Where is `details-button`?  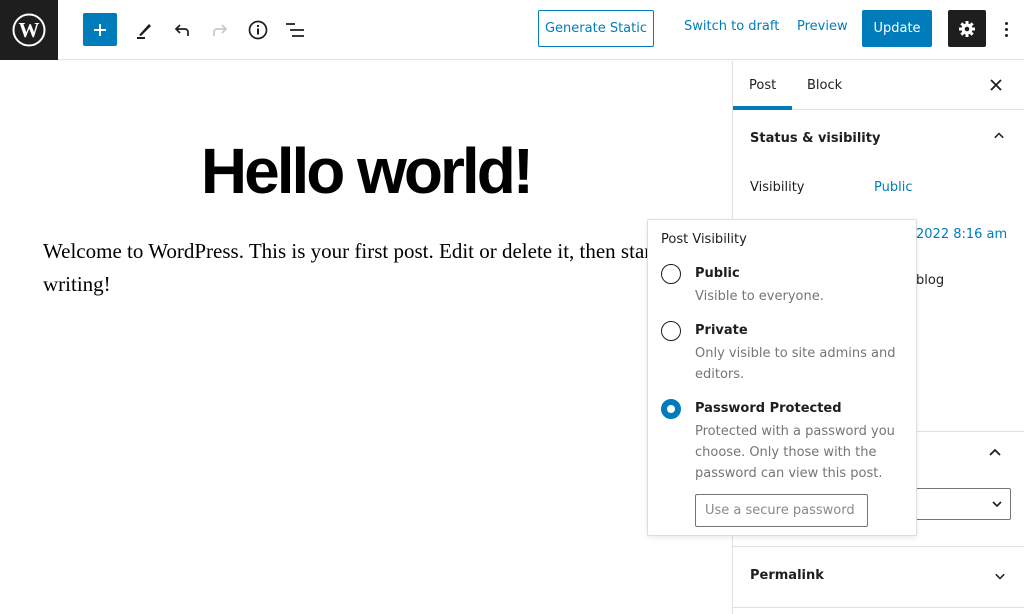 details-button is located at coordinates (258, 30).